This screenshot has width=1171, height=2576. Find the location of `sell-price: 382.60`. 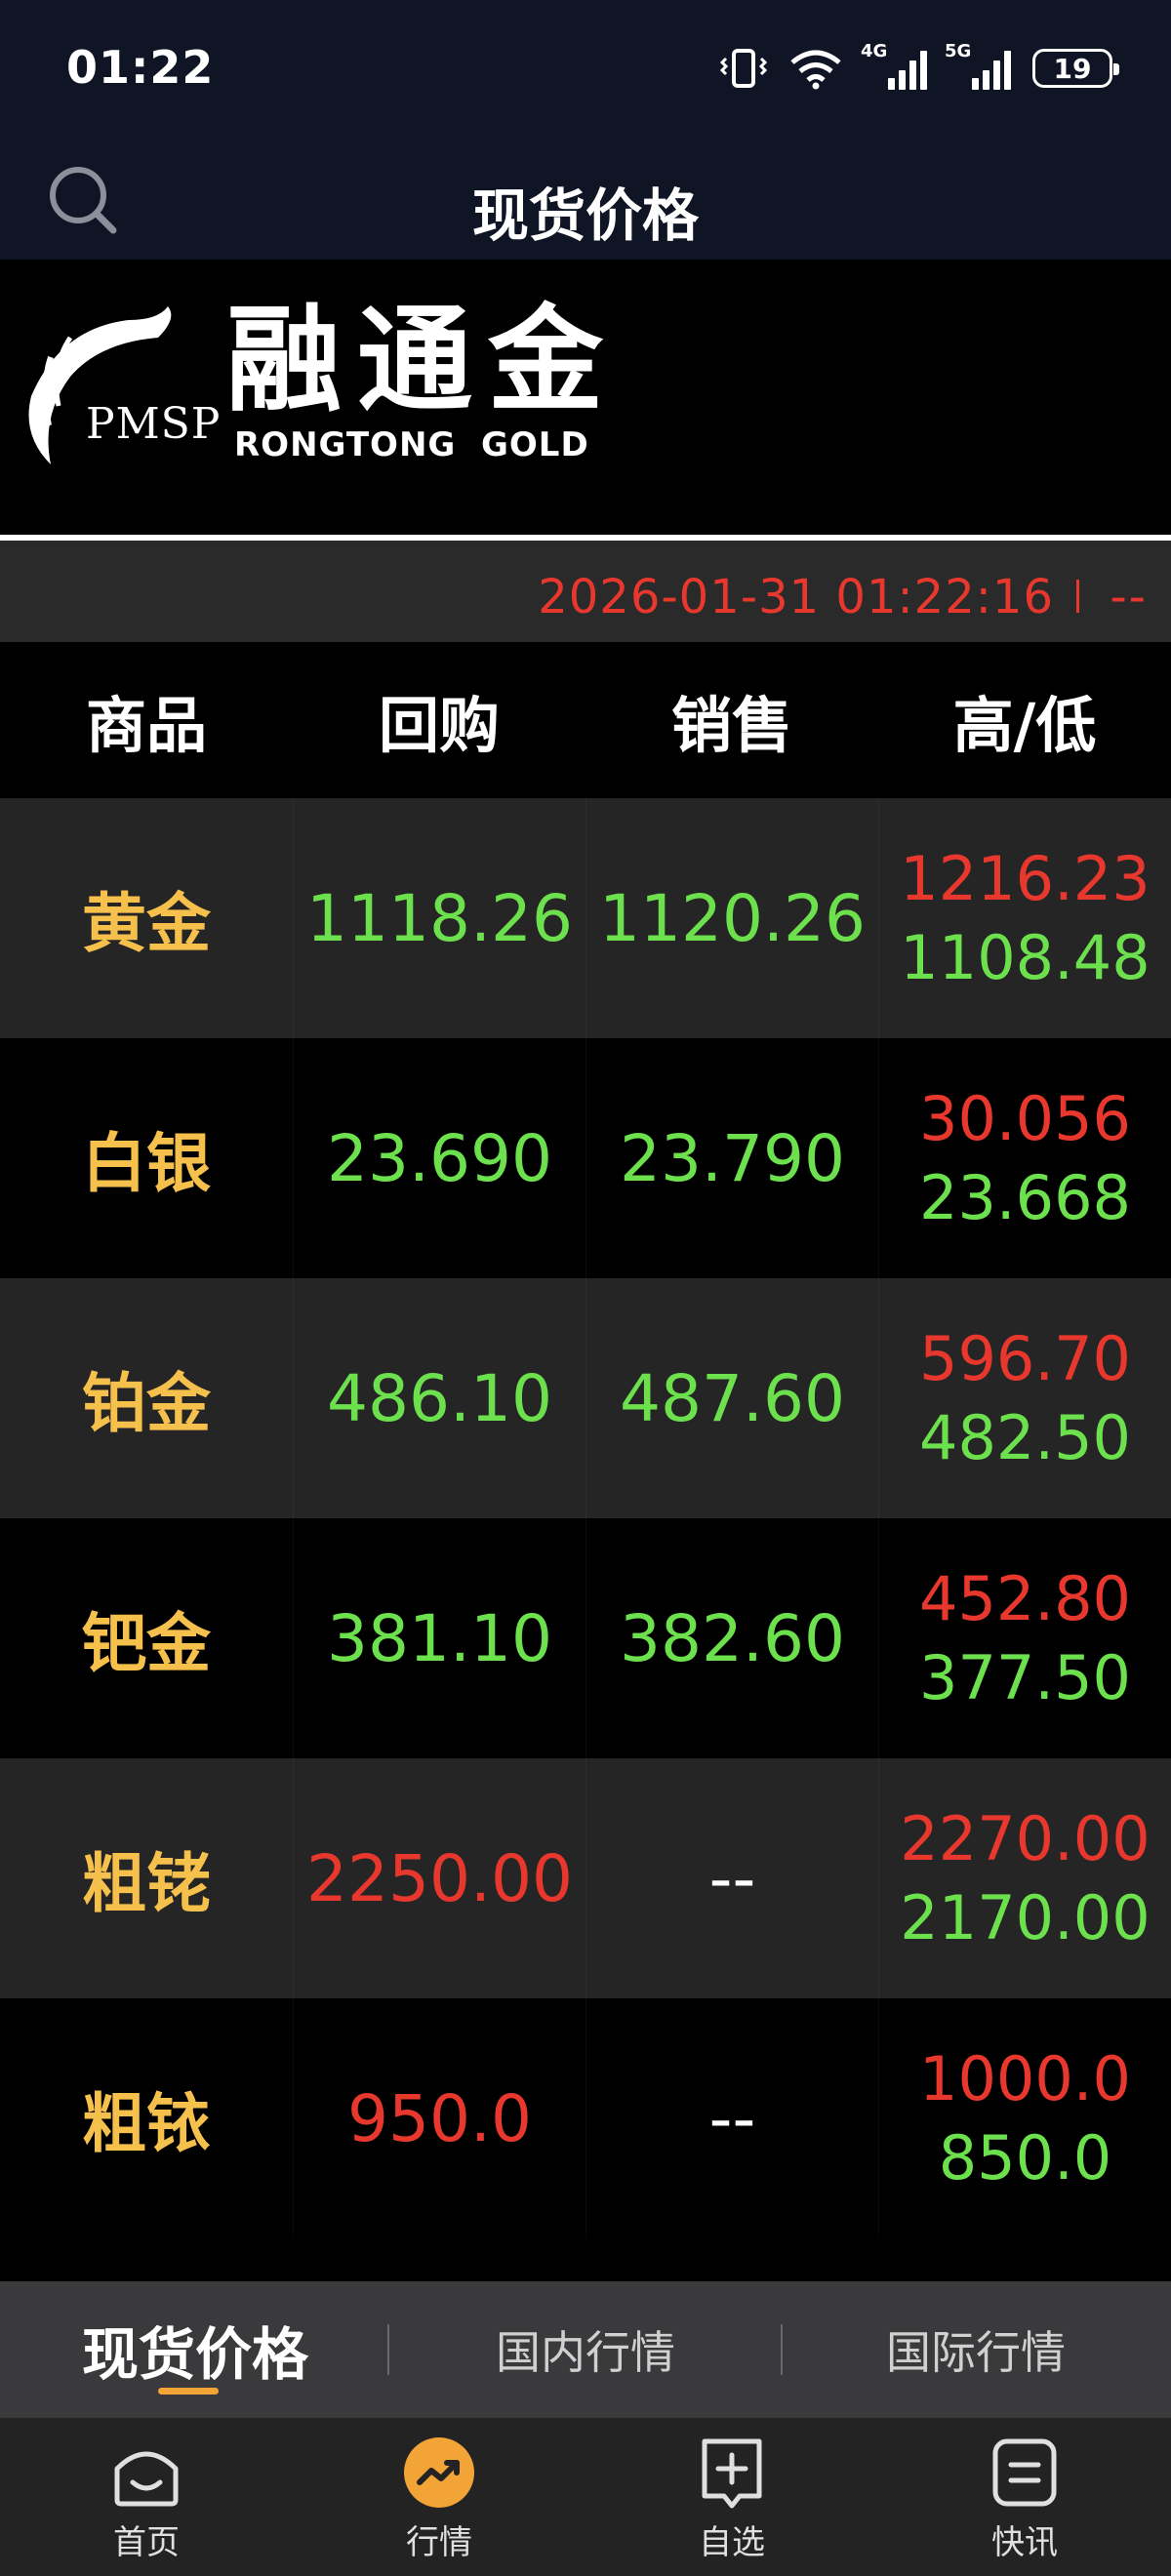

sell-price: 382.60 is located at coordinates (732, 1638).